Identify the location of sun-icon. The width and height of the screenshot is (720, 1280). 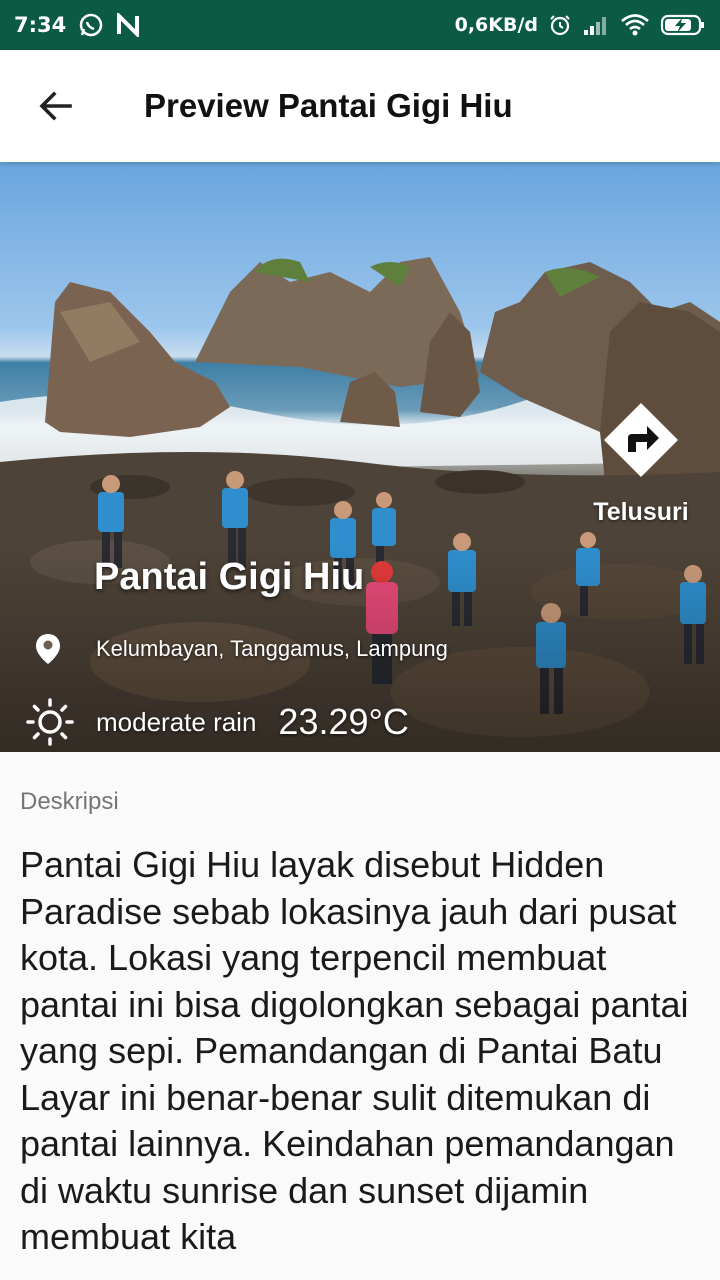
(50, 722).